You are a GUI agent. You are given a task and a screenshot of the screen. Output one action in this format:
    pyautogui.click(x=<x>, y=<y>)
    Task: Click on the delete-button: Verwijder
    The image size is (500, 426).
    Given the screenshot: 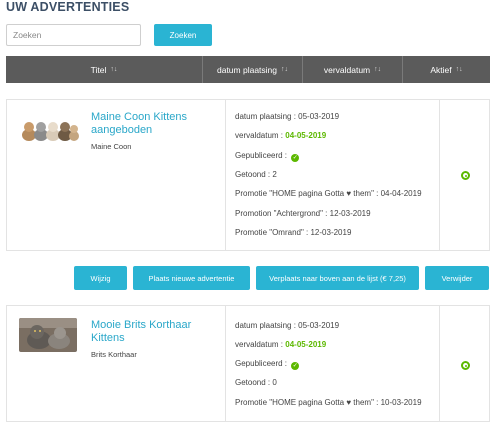 What is the action you would take?
    pyautogui.click(x=457, y=278)
    